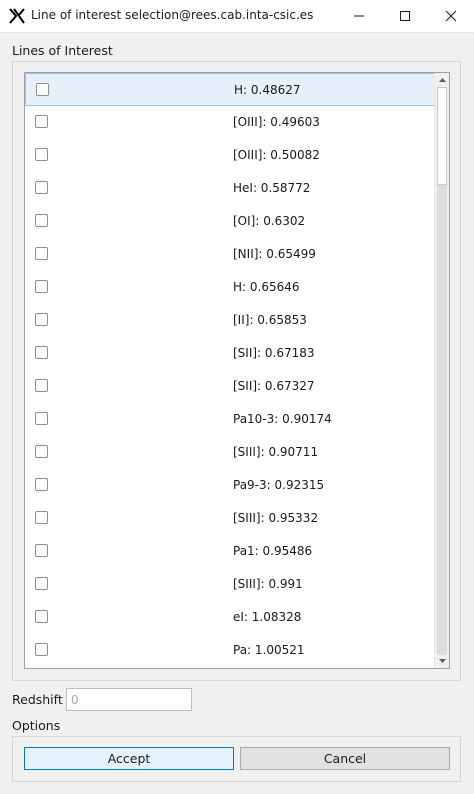  I want to click on list-item: [OI]: 0.6302, so click(230, 221).